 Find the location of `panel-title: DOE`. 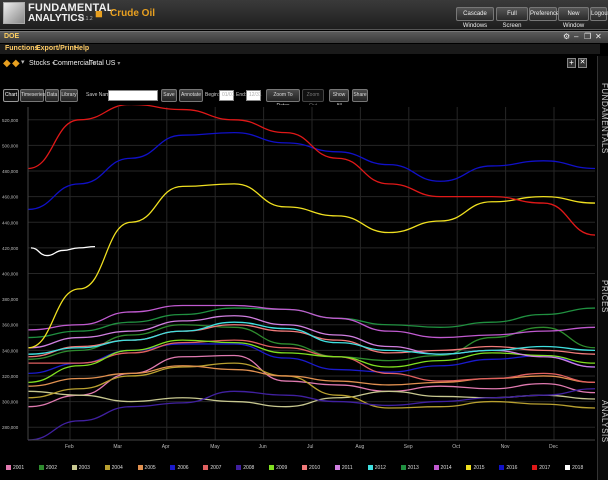

panel-title: DOE is located at coordinates (12, 36).